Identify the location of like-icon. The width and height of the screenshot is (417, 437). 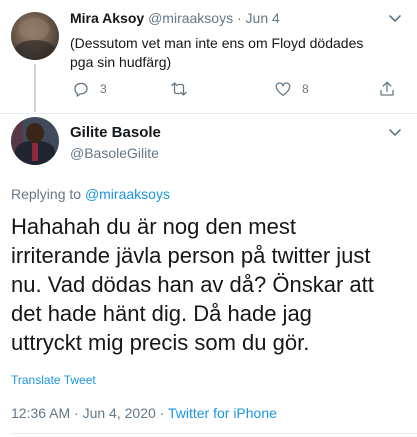
(283, 89).